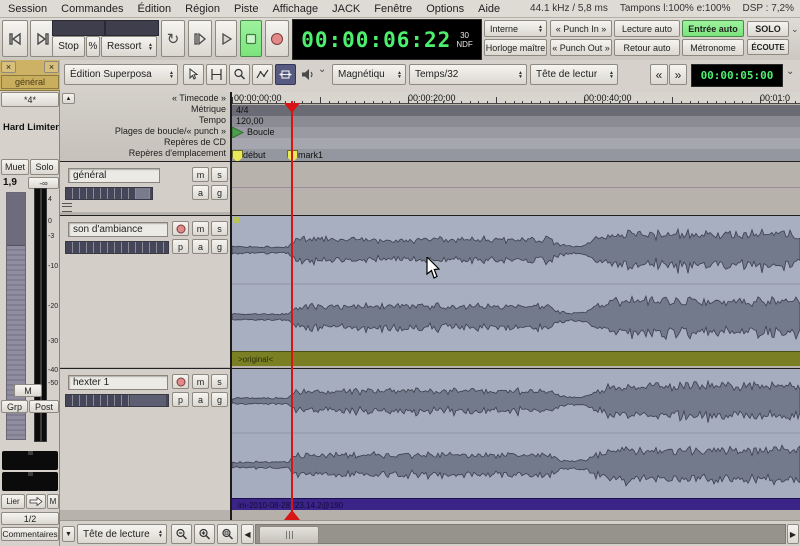 The height and width of the screenshot is (546, 800). Describe the element at coordinates (118, 229) in the screenshot. I see `track-name-field: son d'ambiance` at that location.